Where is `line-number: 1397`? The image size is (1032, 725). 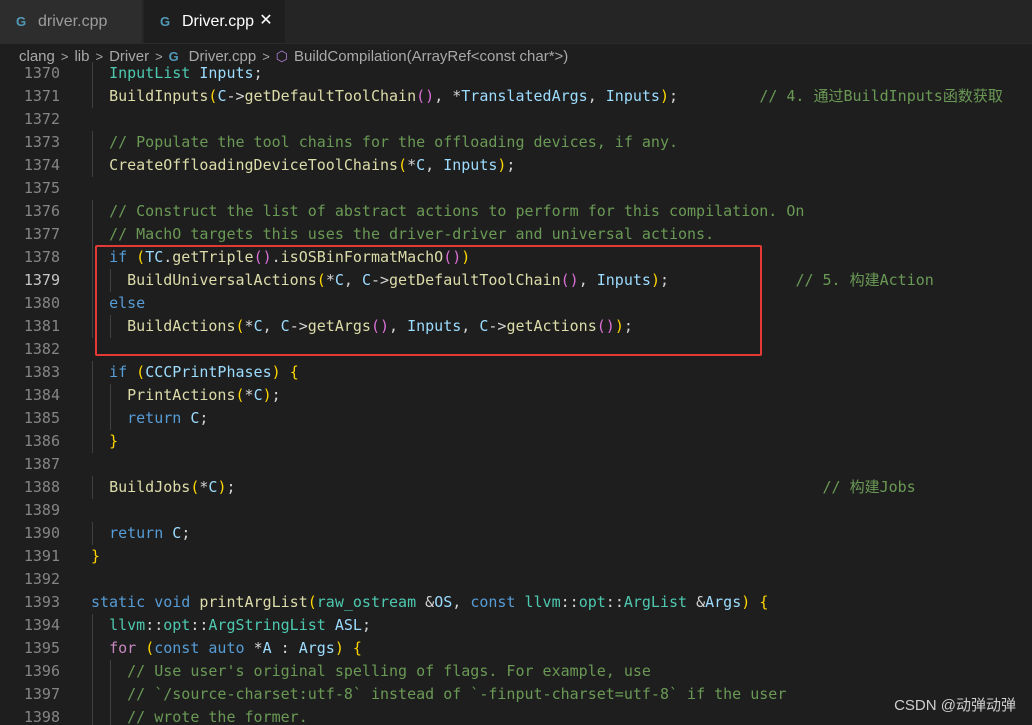
line-number: 1397 is located at coordinates (41, 694).